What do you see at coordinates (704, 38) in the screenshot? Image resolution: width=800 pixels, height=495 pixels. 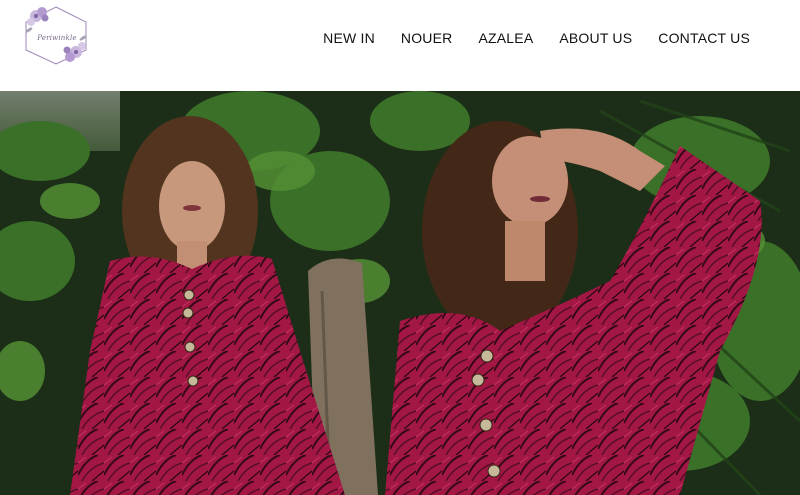 I see `nav-item-contact-us: CONTACT US` at bounding box center [704, 38].